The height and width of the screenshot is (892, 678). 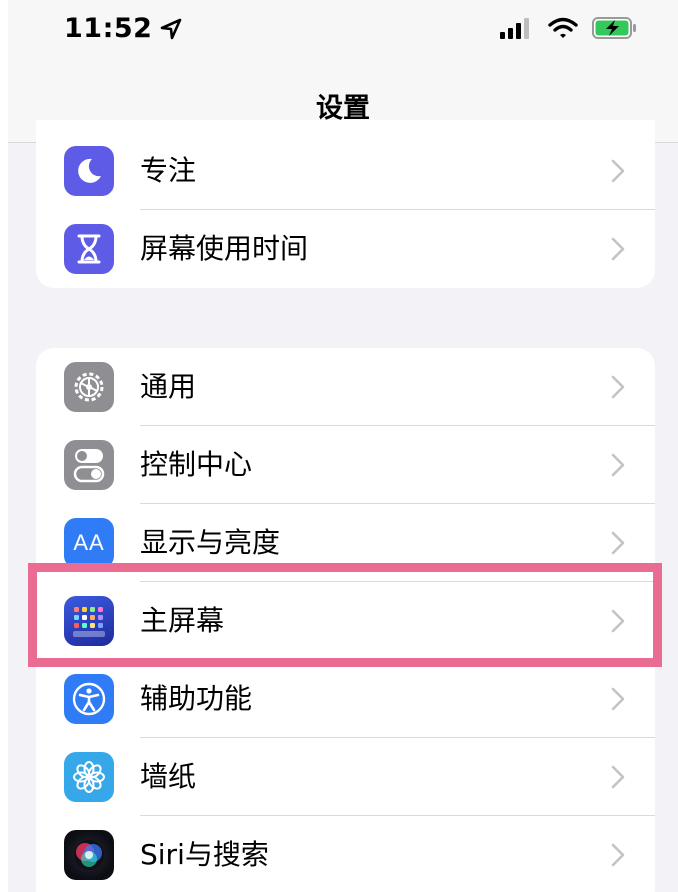 I want to click on settings-row-siri-search: Siri与搜索, so click(x=345, y=854).